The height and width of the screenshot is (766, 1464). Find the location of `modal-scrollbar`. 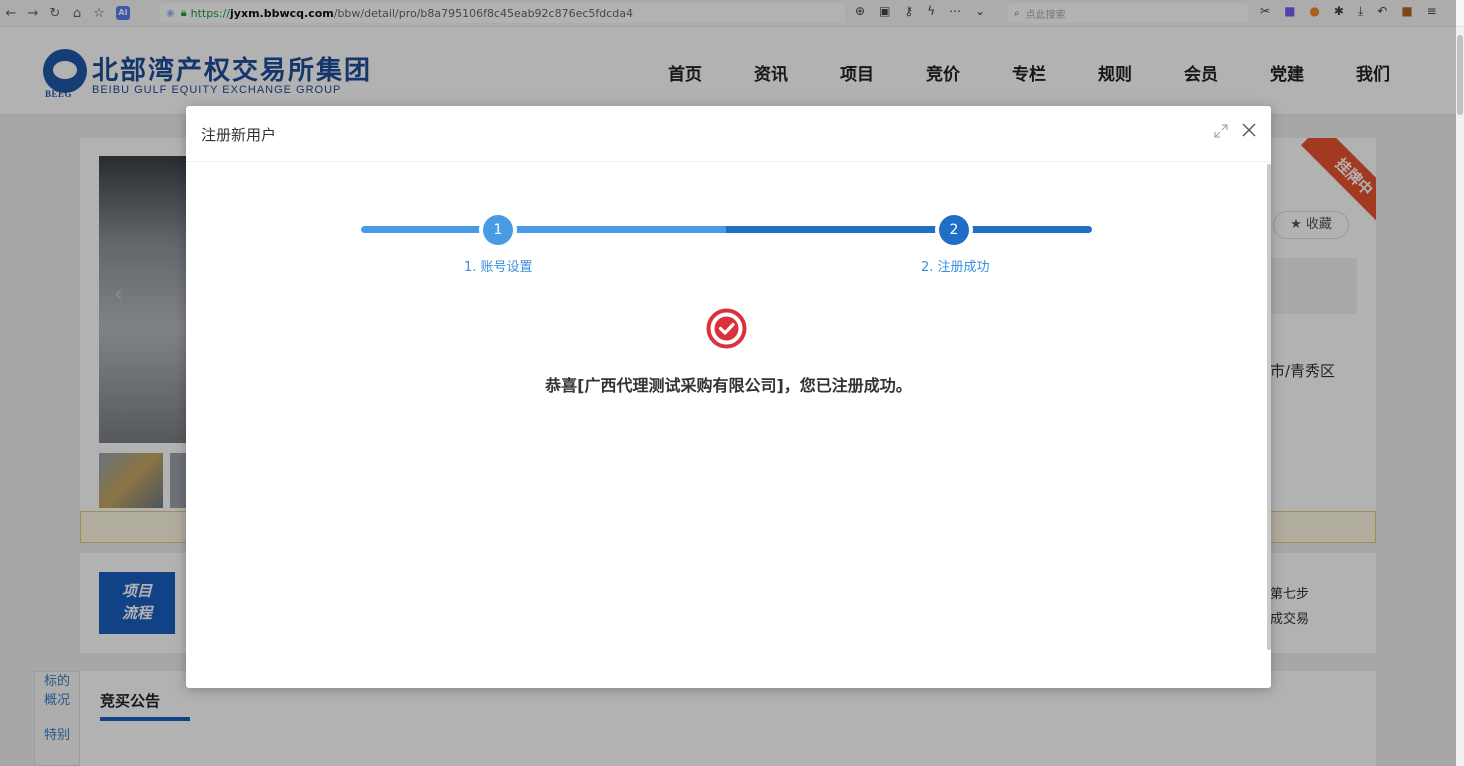

modal-scrollbar is located at coordinates (1269, 407).